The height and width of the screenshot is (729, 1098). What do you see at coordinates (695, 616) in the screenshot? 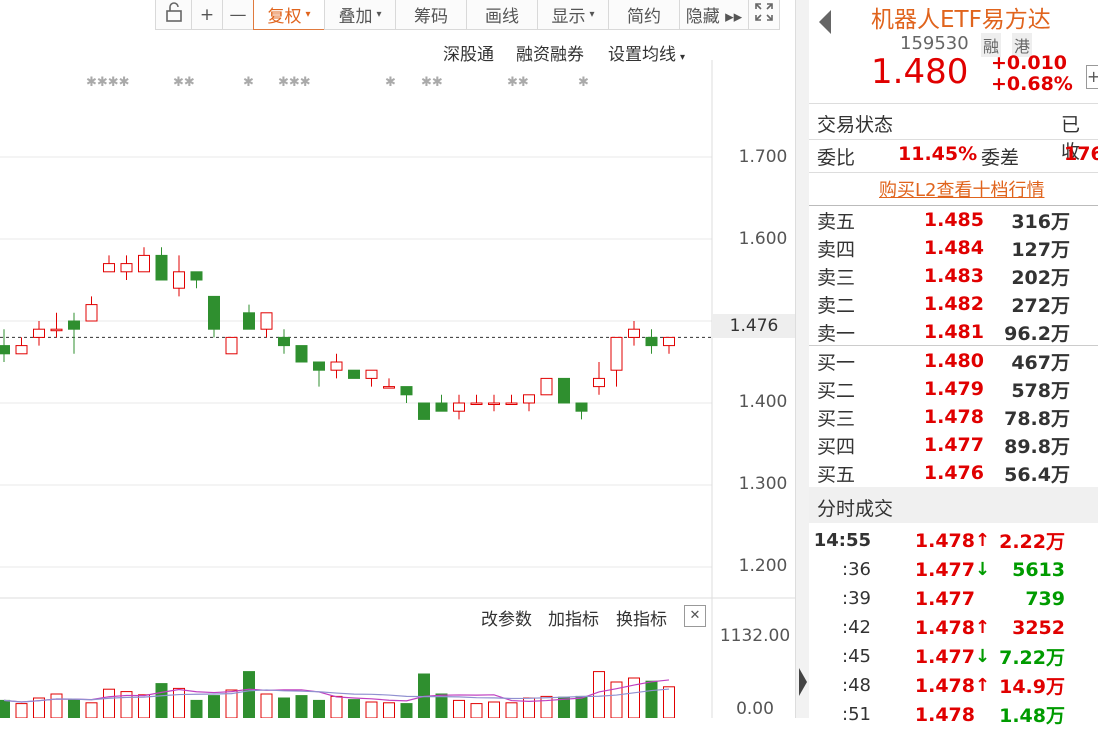
I see `close-indicator-button: ✕` at bounding box center [695, 616].